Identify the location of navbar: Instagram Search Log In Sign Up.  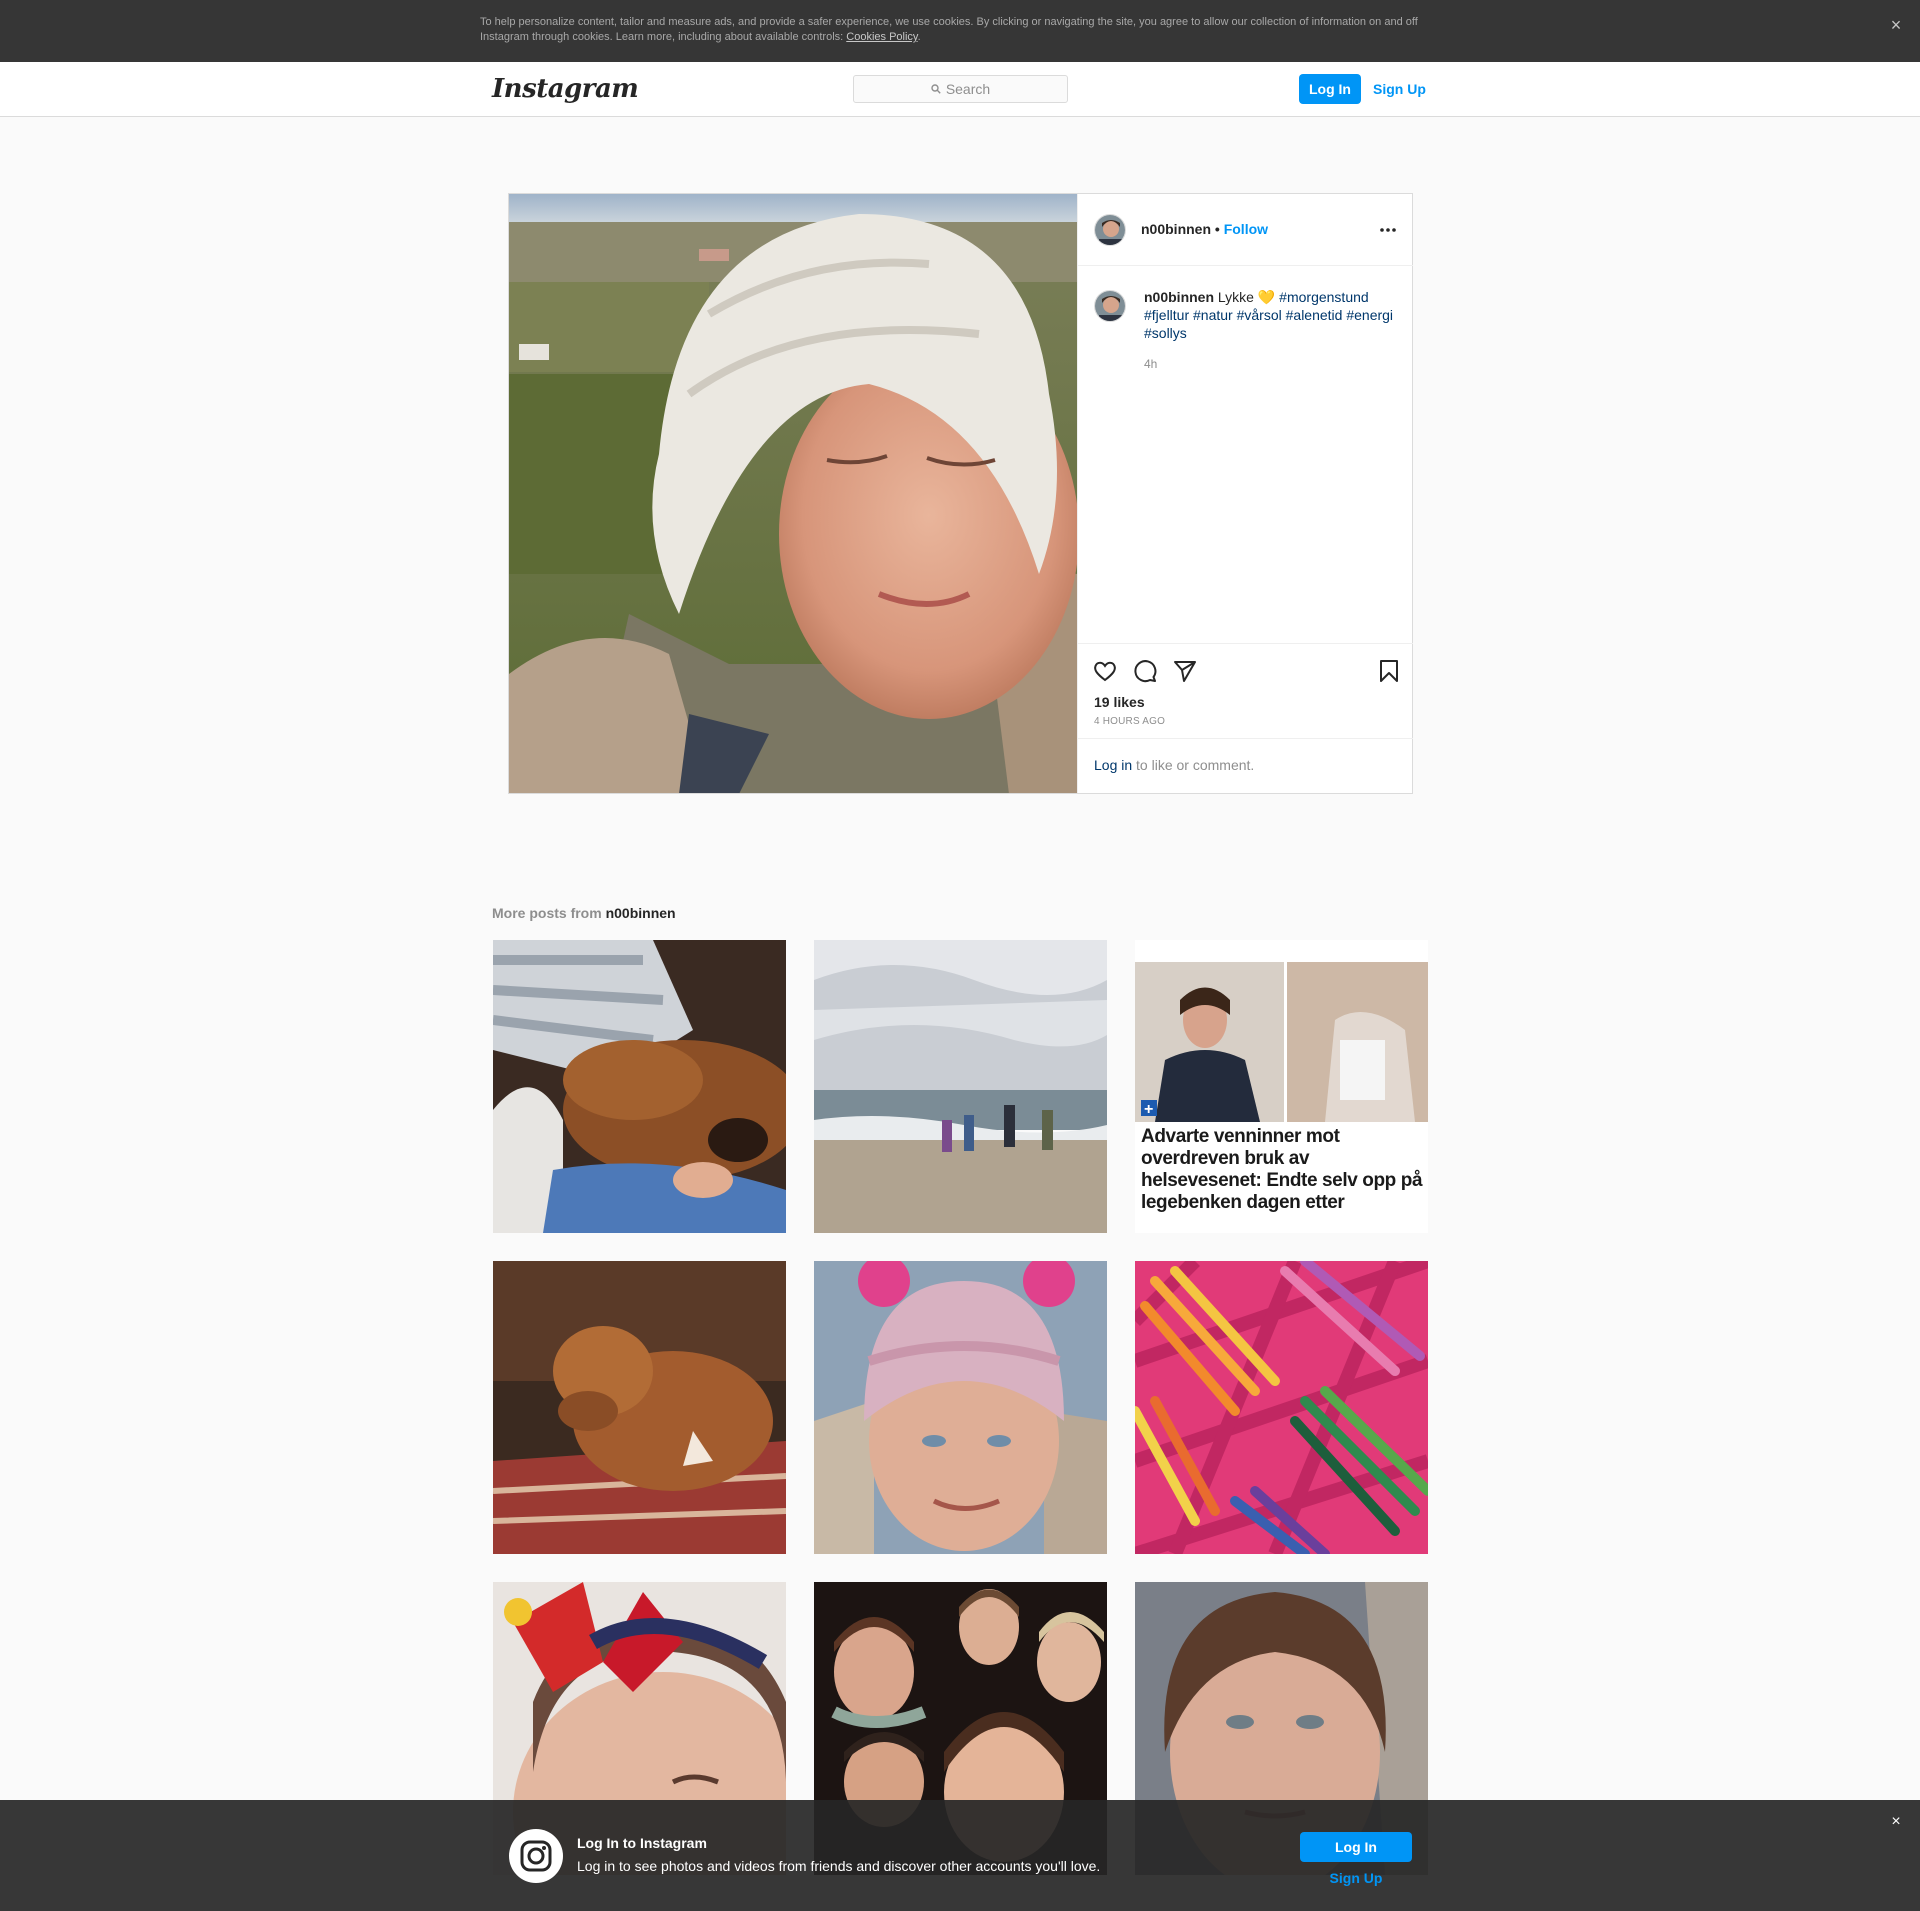
(960, 89).